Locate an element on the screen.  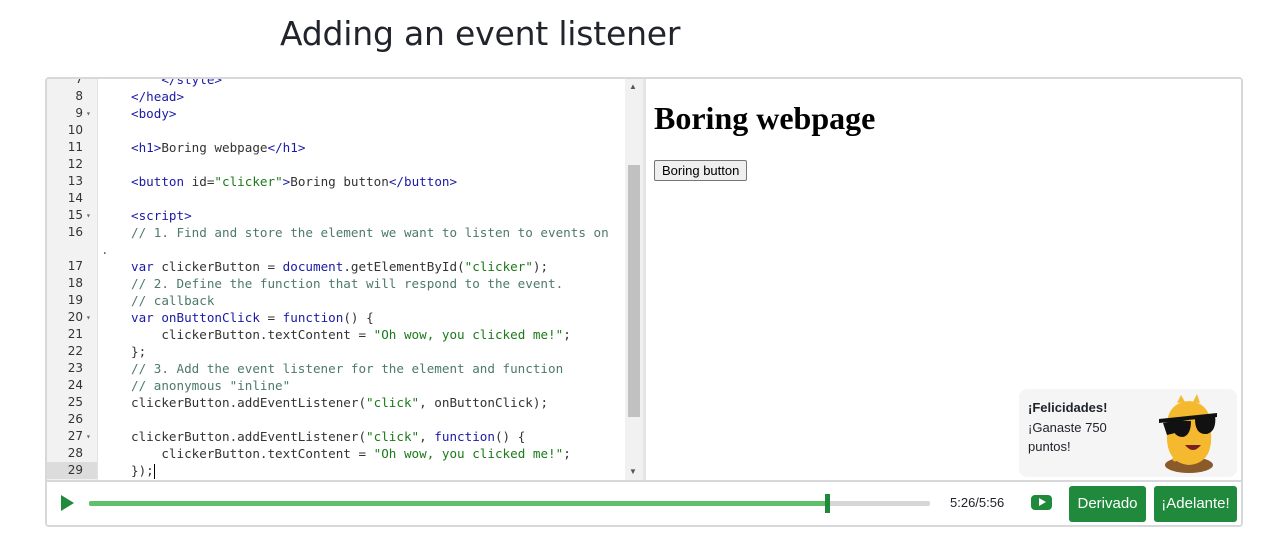
scroll-up-icon: ▲ is located at coordinates (633, 86).